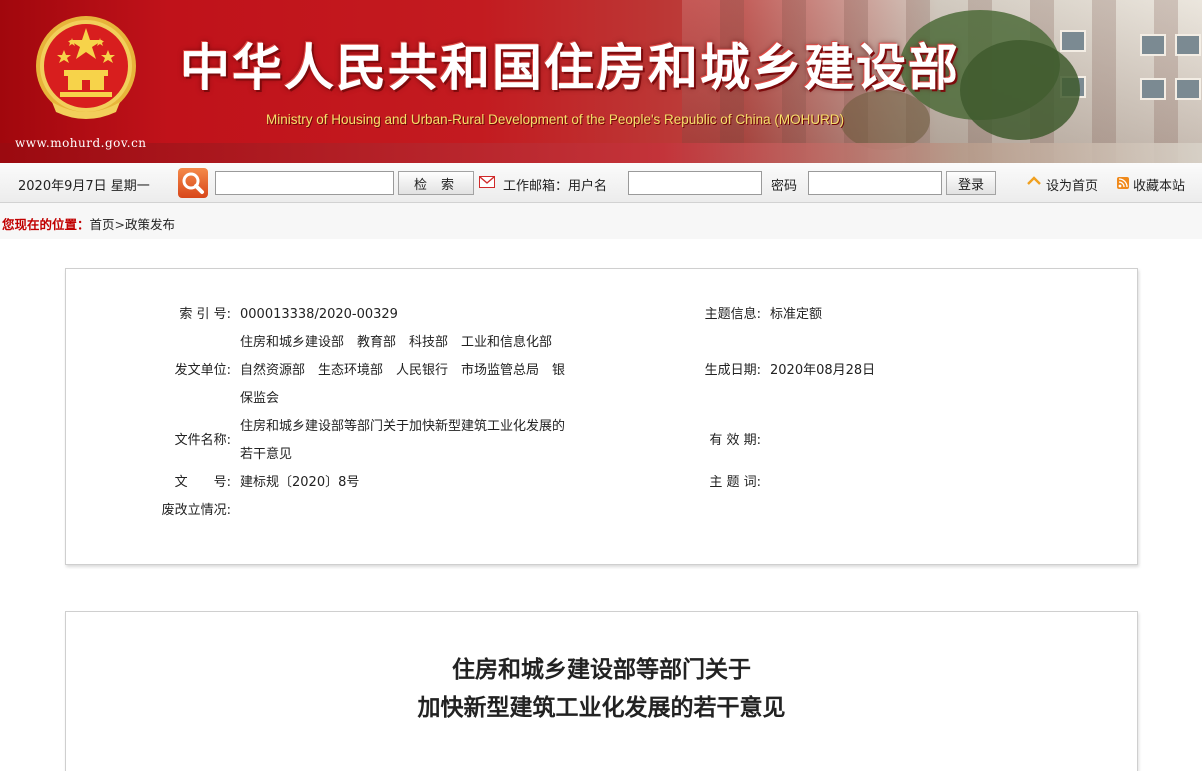  I want to click on file-name-line-2: 若干意见, so click(266, 454).